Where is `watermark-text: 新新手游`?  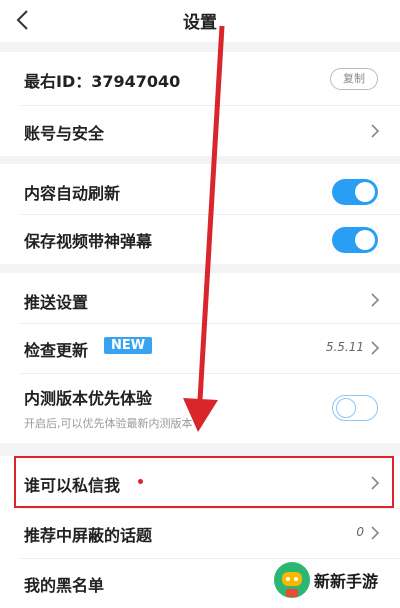 watermark-text: 新新手游 is located at coordinates (346, 581).